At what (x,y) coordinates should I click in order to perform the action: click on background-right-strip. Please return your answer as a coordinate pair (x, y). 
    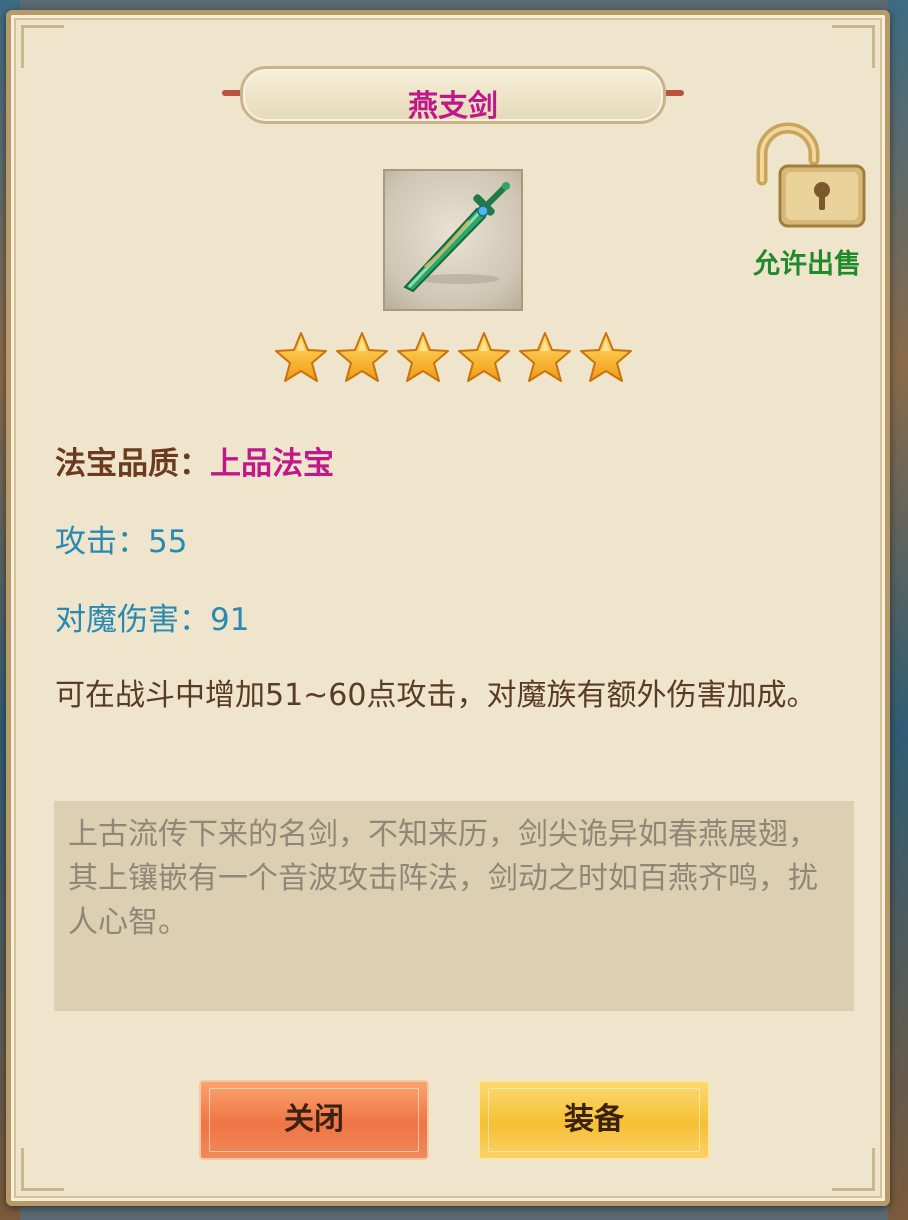
    Looking at the image, I should click on (898, 610).